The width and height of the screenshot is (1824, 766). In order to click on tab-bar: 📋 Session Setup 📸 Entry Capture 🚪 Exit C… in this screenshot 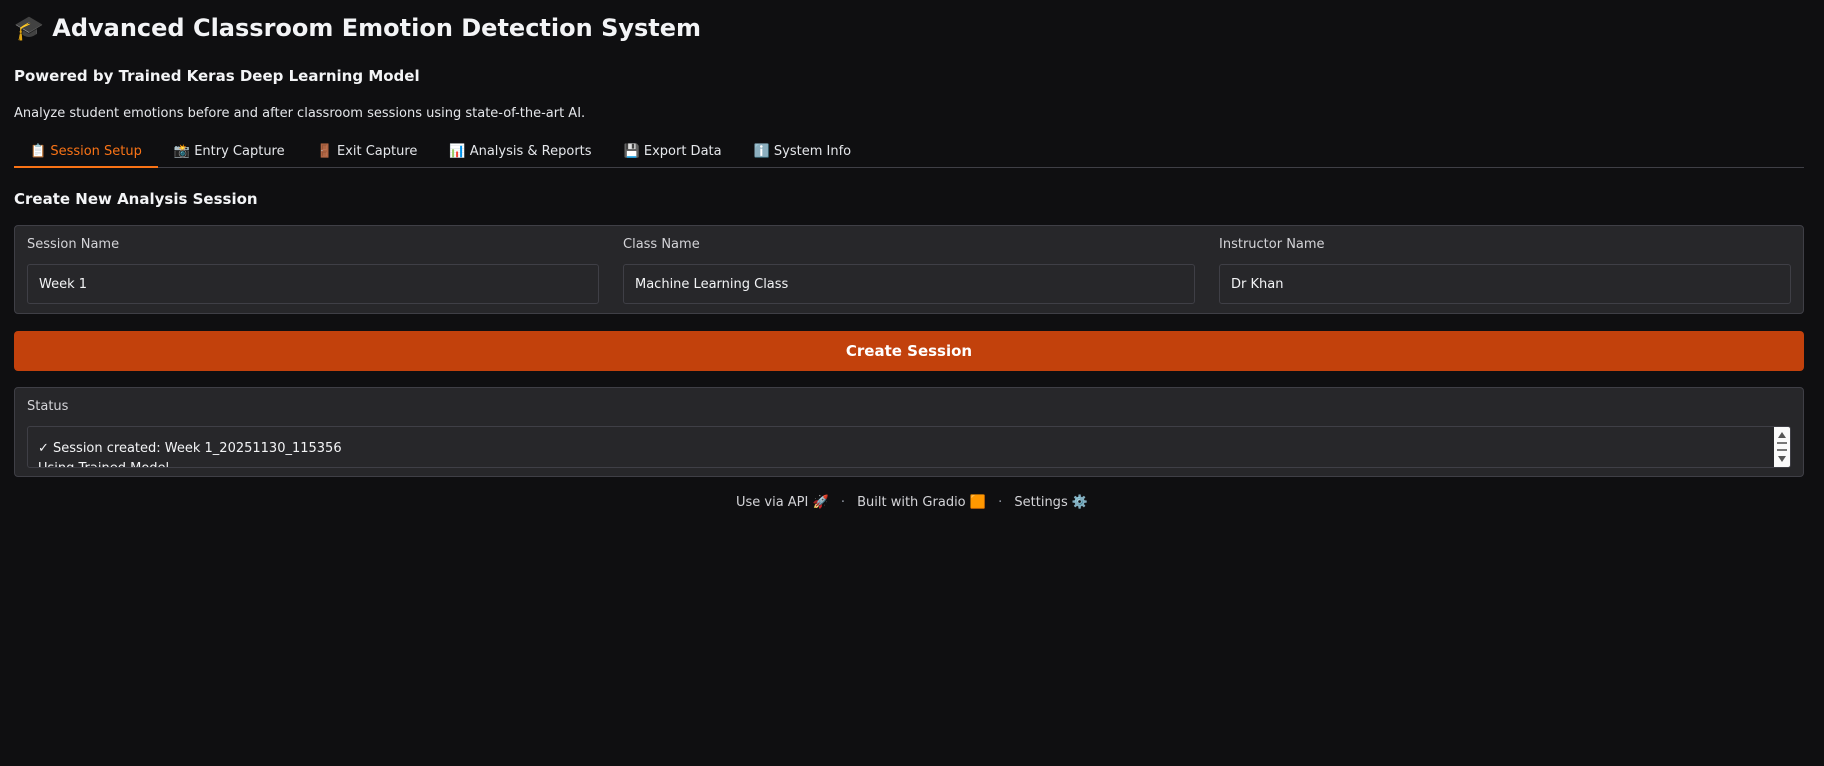, I will do `click(909, 153)`.